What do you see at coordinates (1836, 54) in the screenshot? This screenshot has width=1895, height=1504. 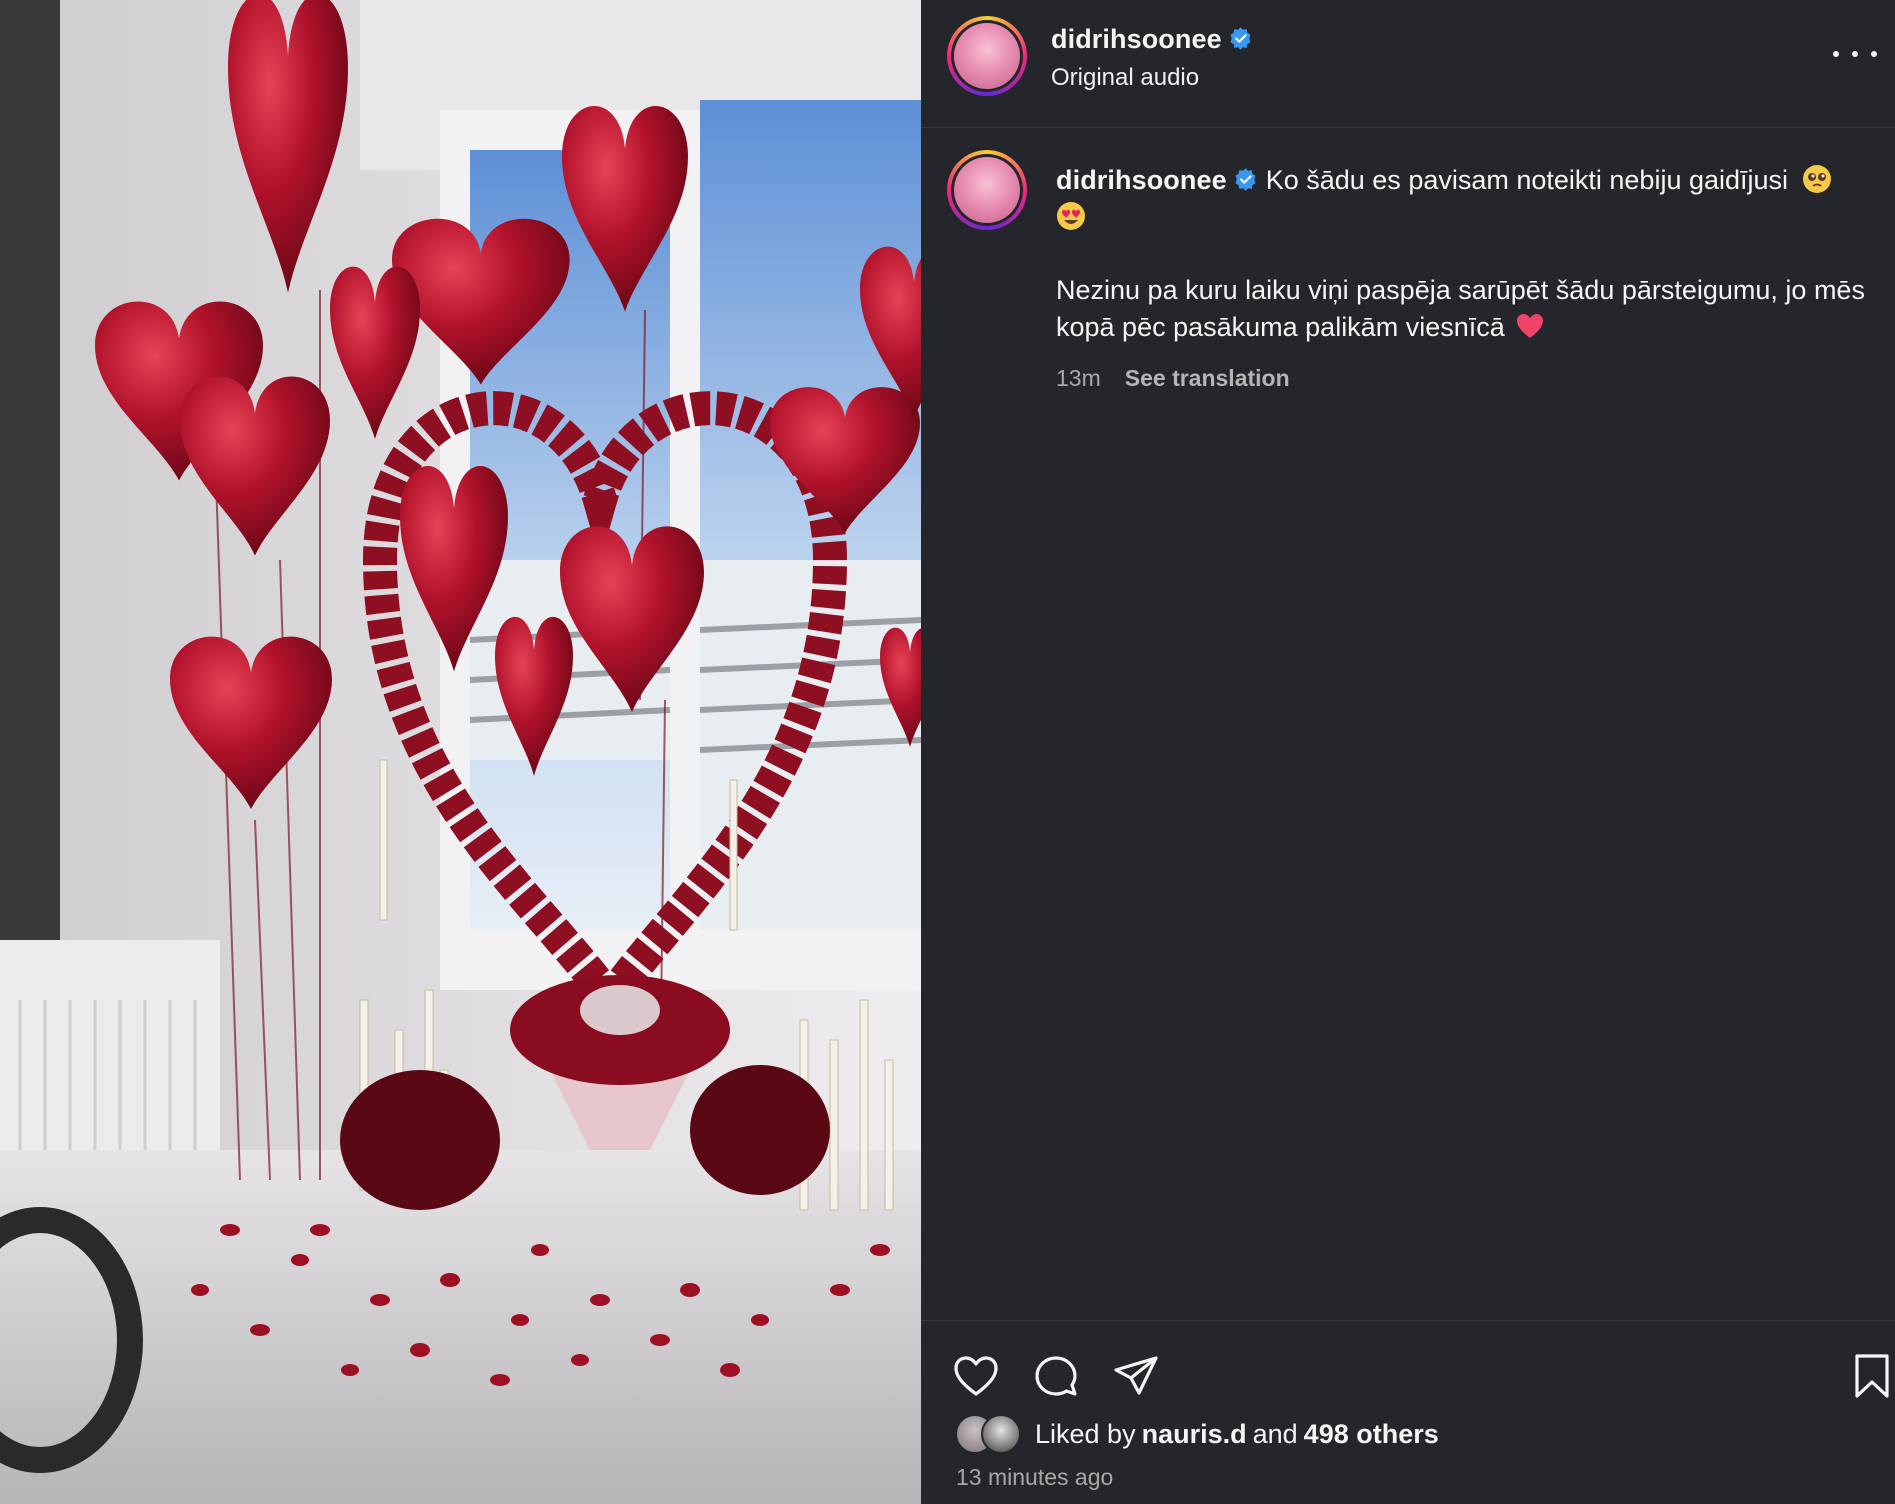 I see `more-horizontal-icon` at bounding box center [1836, 54].